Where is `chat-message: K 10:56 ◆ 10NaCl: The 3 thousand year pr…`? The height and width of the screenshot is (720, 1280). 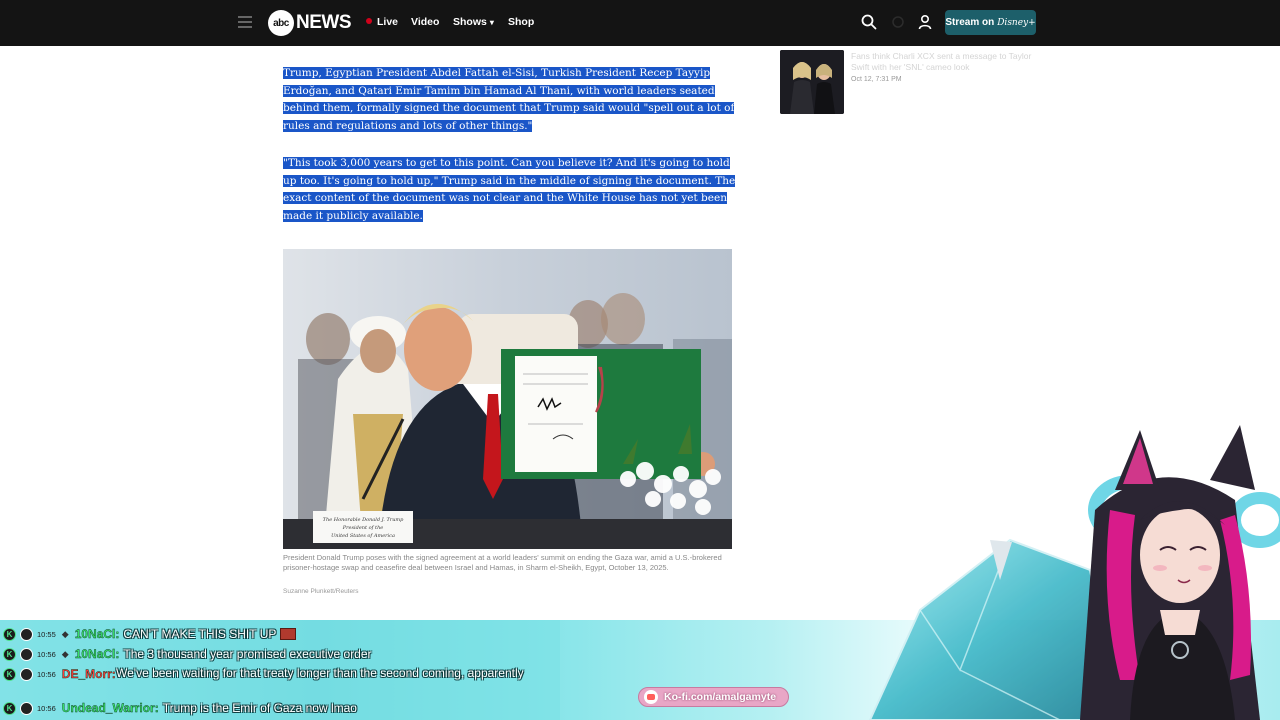 chat-message: K 10:56 ◆ 10NaCl: The 3 thousand year pr… is located at coordinates (186, 654).